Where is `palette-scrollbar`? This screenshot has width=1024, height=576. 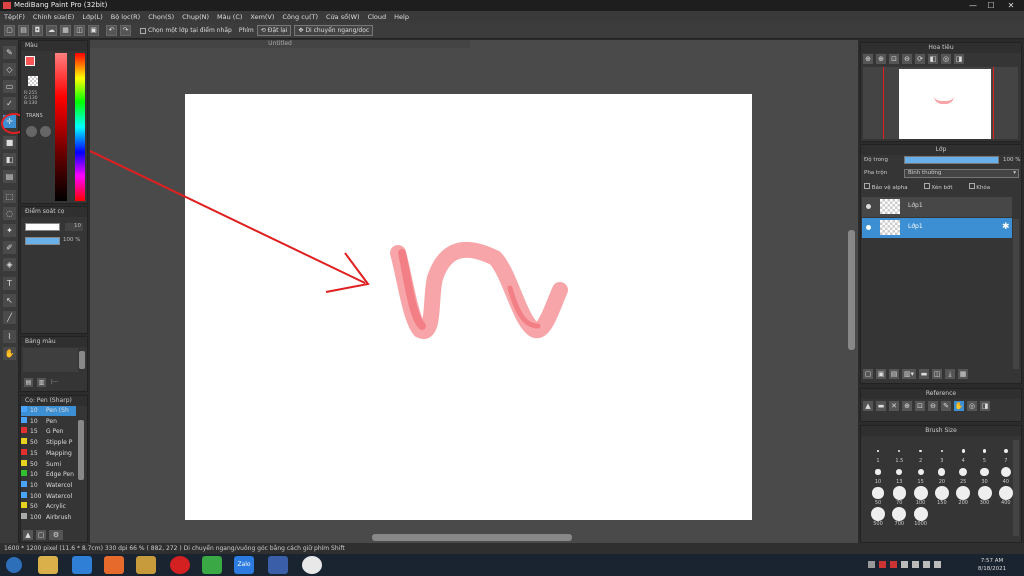 palette-scrollbar is located at coordinates (82, 360).